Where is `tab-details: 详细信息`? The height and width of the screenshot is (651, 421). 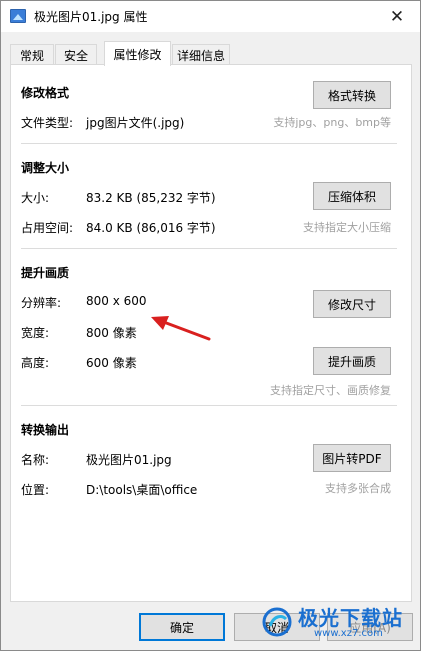
tab-details: 详细信息 is located at coordinates (201, 54).